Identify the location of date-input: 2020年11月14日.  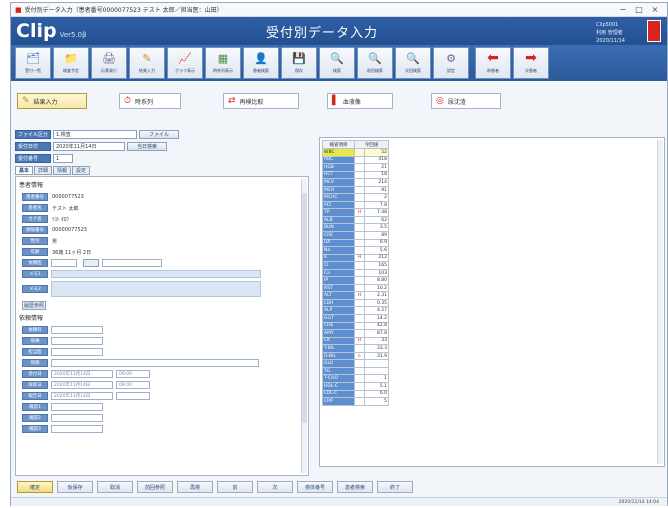
(89, 146).